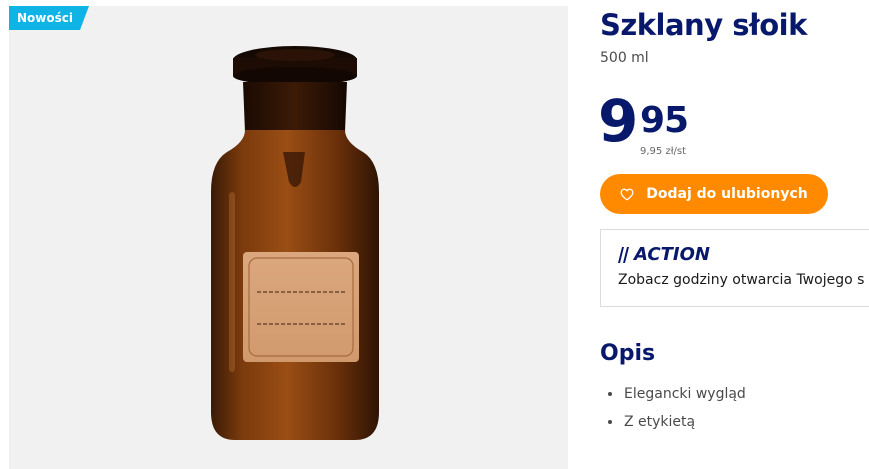 The width and height of the screenshot is (869, 469). What do you see at coordinates (660, 422) in the screenshot?
I see `feature-text: Z etykietą` at bounding box center [660, 422].